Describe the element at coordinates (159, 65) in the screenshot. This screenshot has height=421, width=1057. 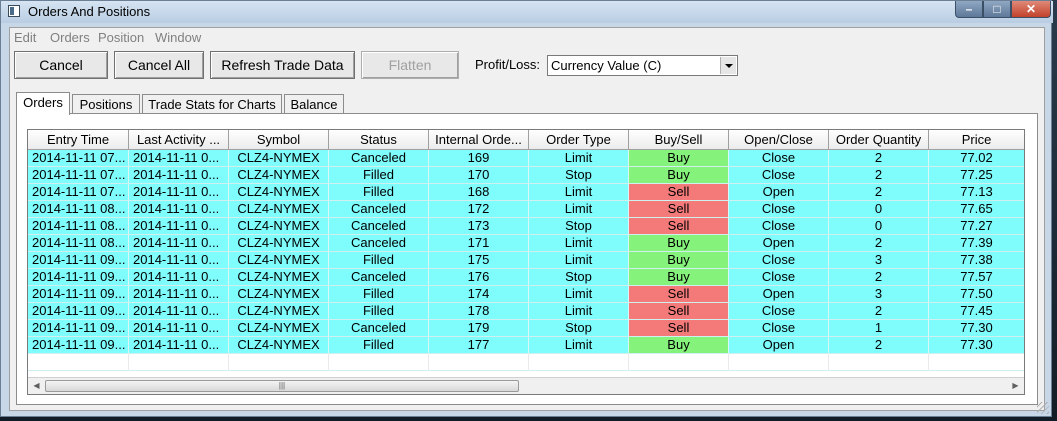
I see `cancel-all-button: Cancel All` at that location.